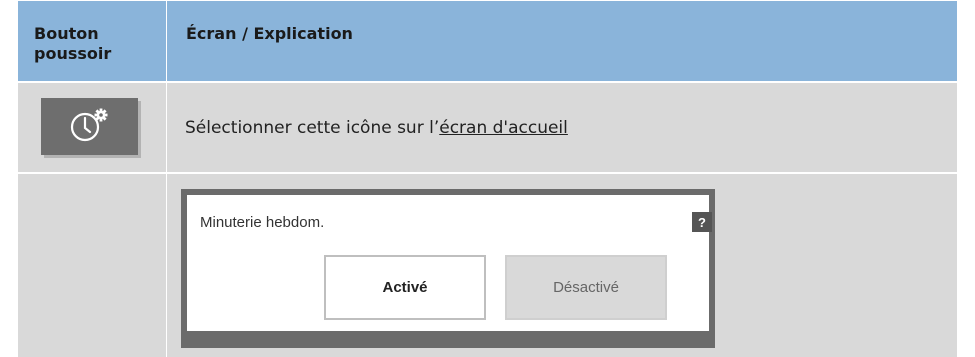  Describe the element at coordinates (503, 128) in the screenshot. I see `home-screen-link: écran d'accueil` at that location.